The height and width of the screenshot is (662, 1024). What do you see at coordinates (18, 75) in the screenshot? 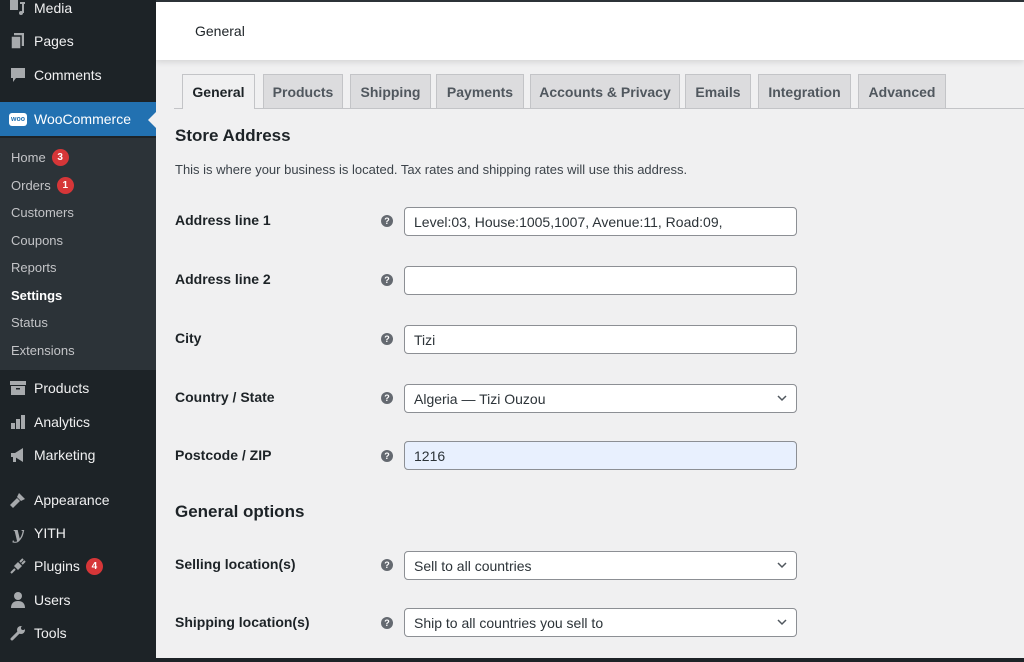
I see `comments-icon` at bounding box center [18, 75].